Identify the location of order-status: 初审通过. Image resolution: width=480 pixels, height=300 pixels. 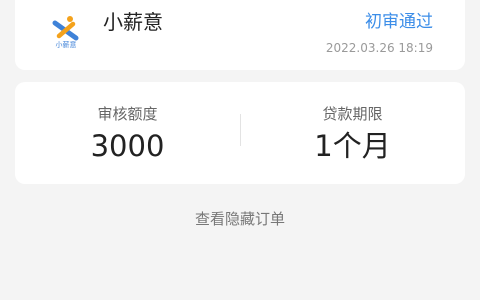
(399, 22).